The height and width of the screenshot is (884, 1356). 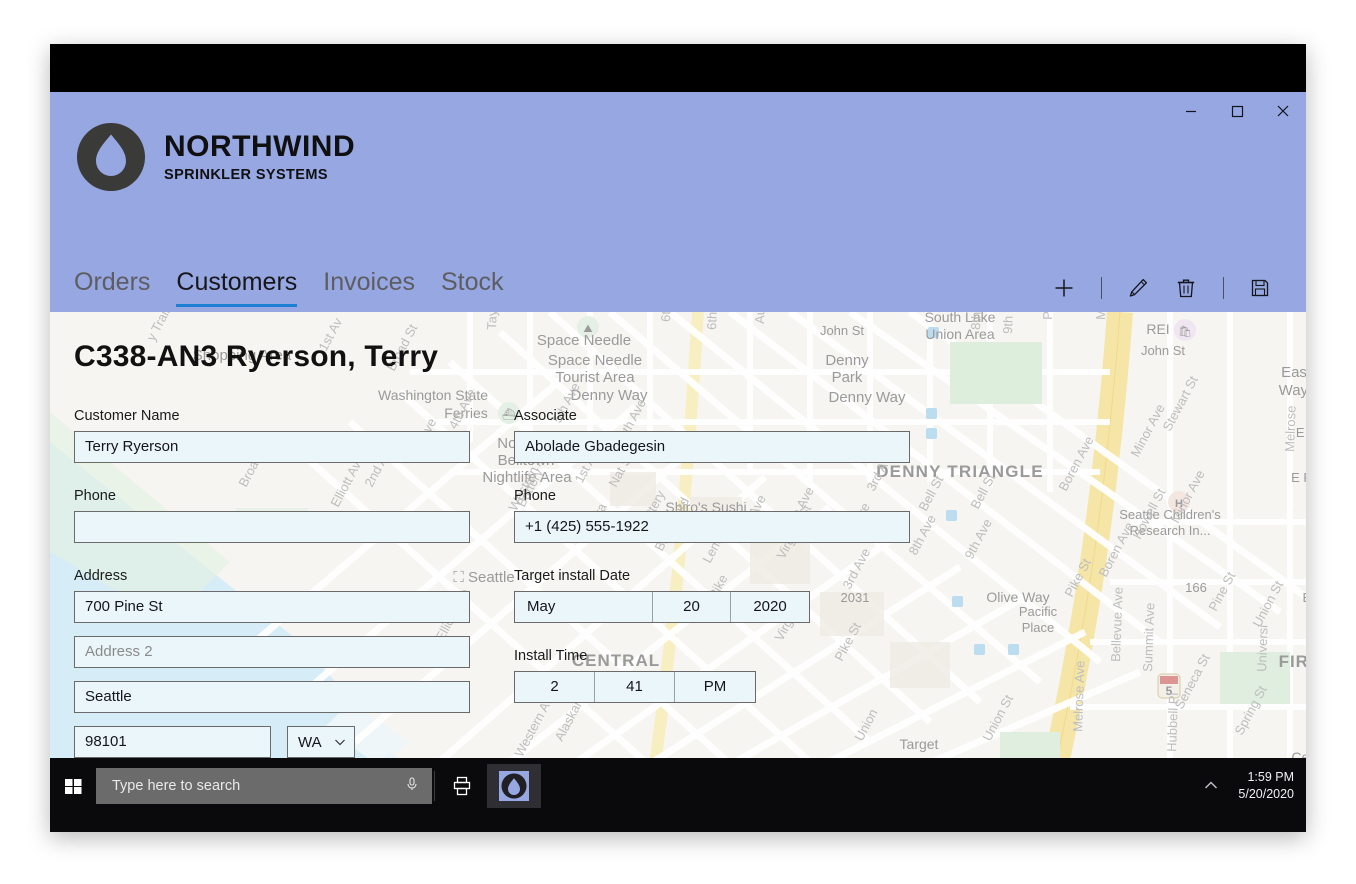 I want to click on clock-time: 1:59 PM, so click(x=1270, y=777).